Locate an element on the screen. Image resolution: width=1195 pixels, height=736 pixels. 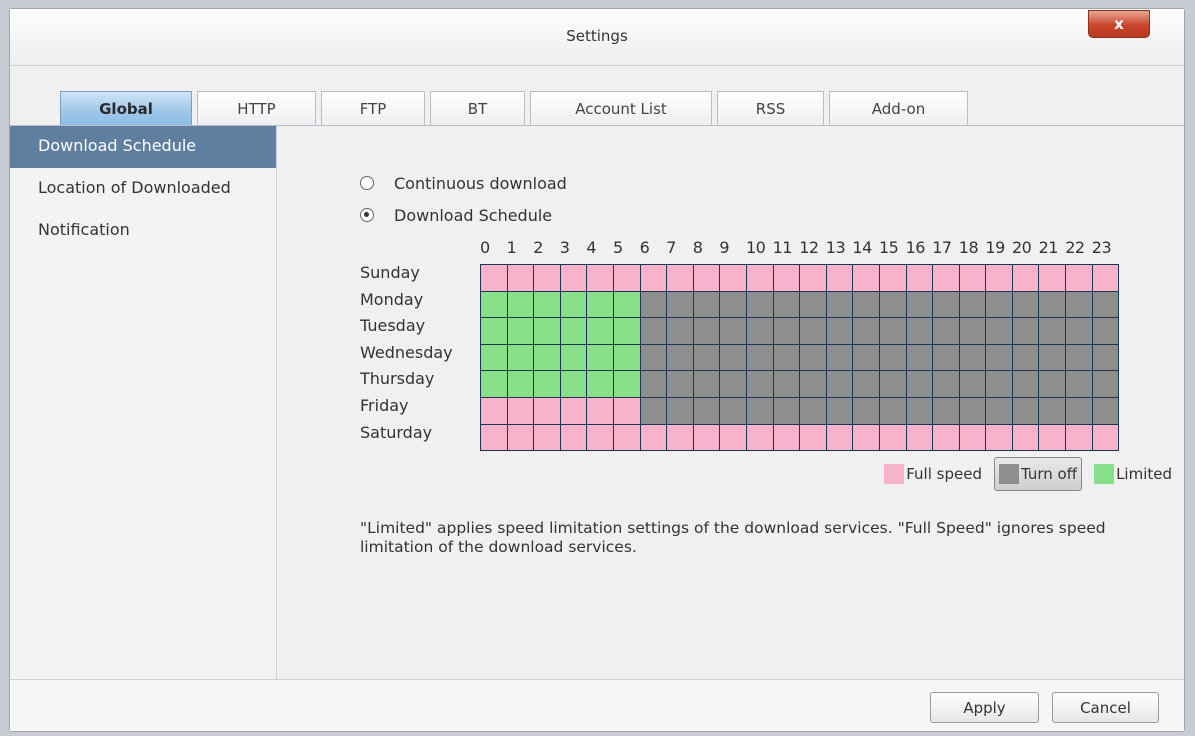
legend-turn-off: Turn off is located at coordinates (1038, 474).